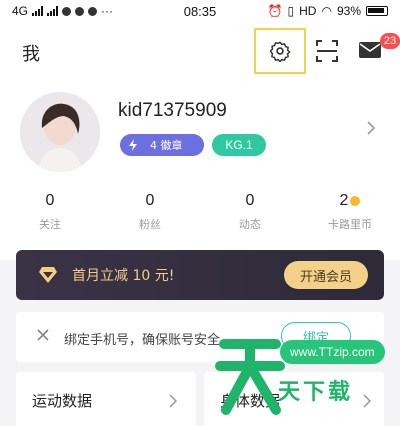  Describe the element at coordinates (150, 224) in the screenshot. I see `stat-label: 粉丝` at that location.